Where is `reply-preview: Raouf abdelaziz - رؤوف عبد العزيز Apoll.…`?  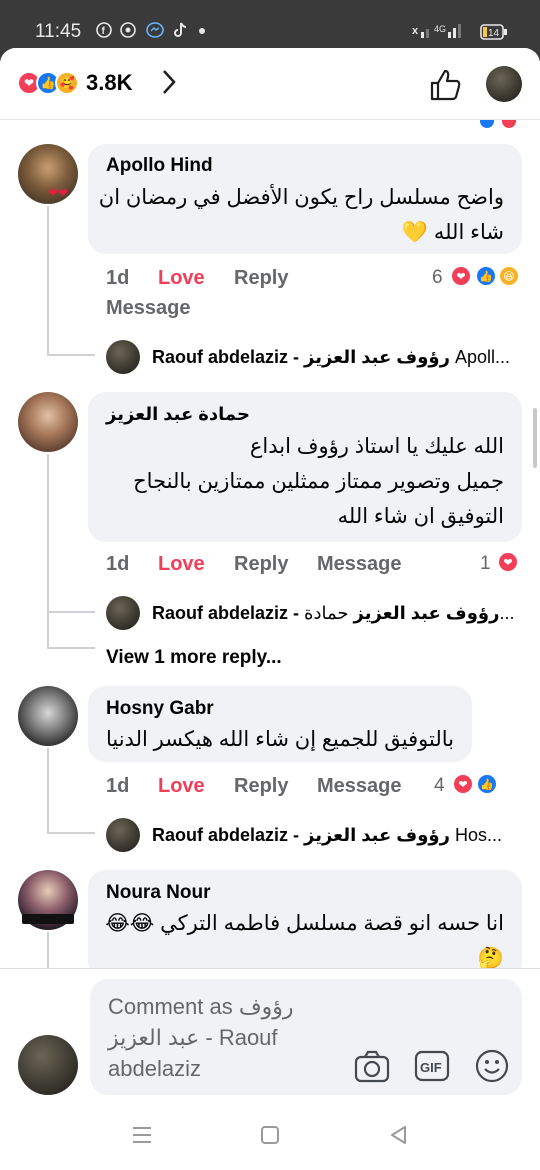
reply-preview: Raouf abdelaziz - رؤوف عبد العزيز Apoll.… is located at coordinates (331, 357).